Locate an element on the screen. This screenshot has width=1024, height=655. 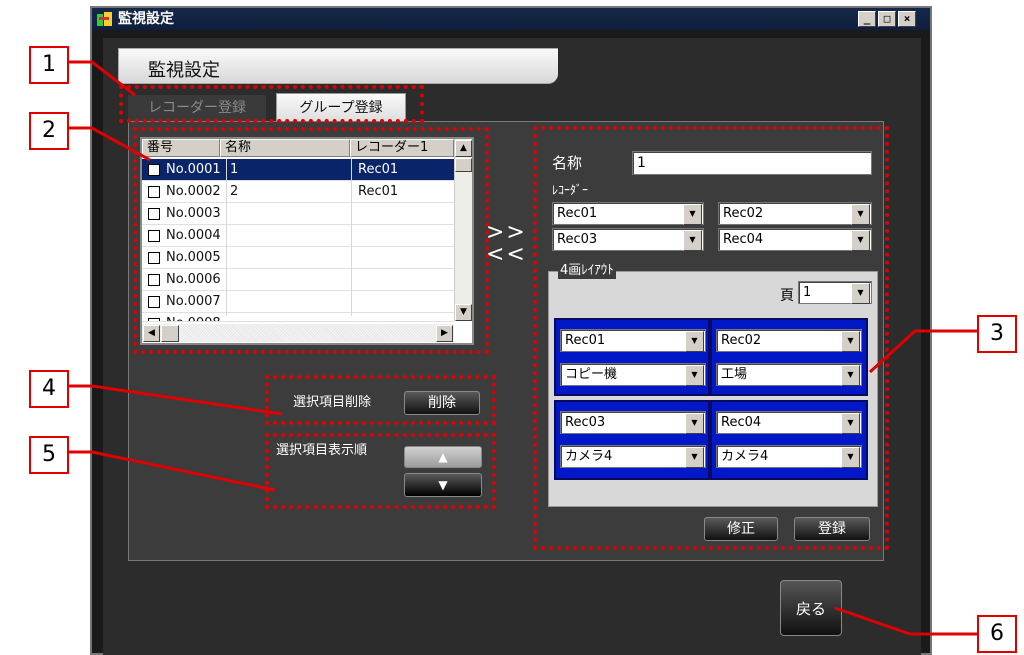
callout-6: 6 is located at coordinates (997, 634).